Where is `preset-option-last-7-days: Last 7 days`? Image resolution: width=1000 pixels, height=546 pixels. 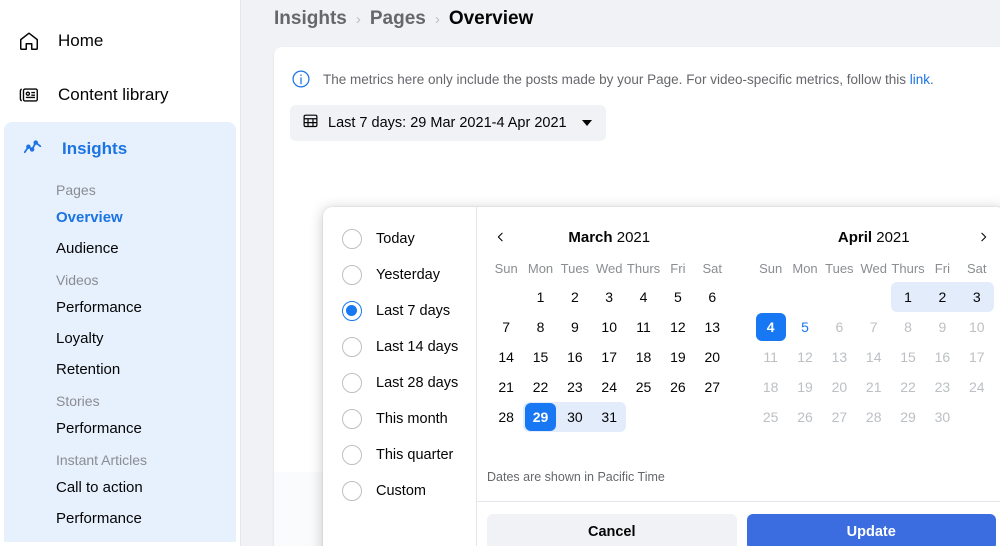 preset-option-last-7-days: Last 7 days is located at coordinates (399, 311).